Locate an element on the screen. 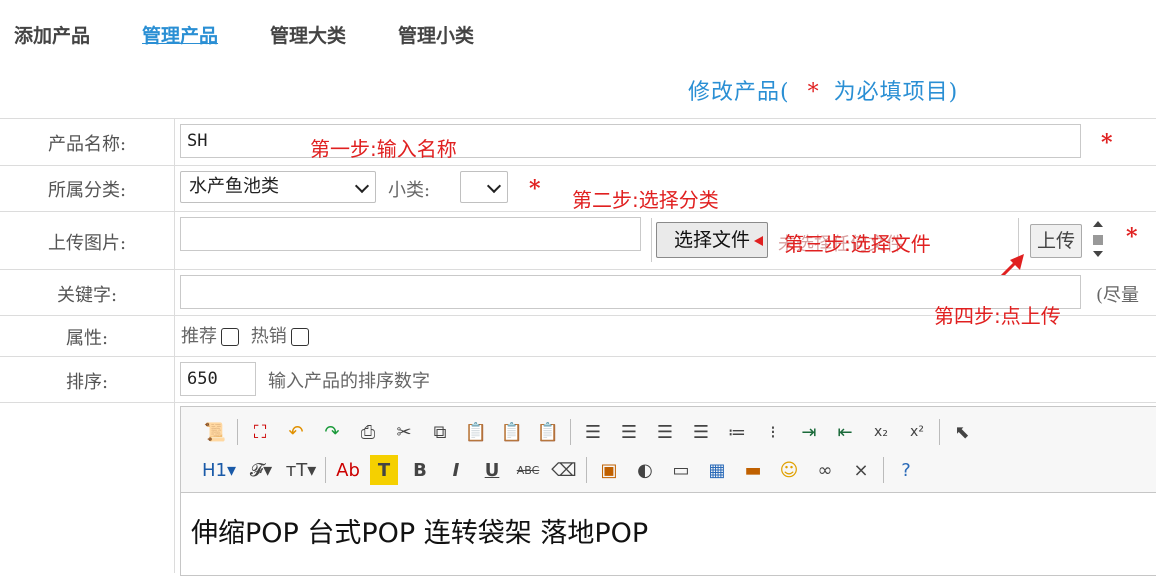  link-icon: ∞ is located at coordinates (825, 470).